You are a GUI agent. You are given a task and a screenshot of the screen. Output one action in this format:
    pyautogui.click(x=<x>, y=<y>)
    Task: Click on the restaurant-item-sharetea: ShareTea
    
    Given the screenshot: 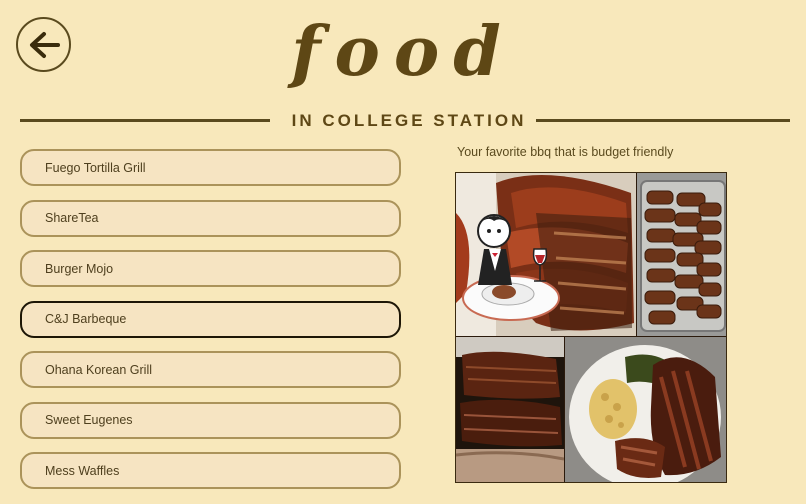 What is the action you would take?
    pyautogui.click(x=210, y=218)
    